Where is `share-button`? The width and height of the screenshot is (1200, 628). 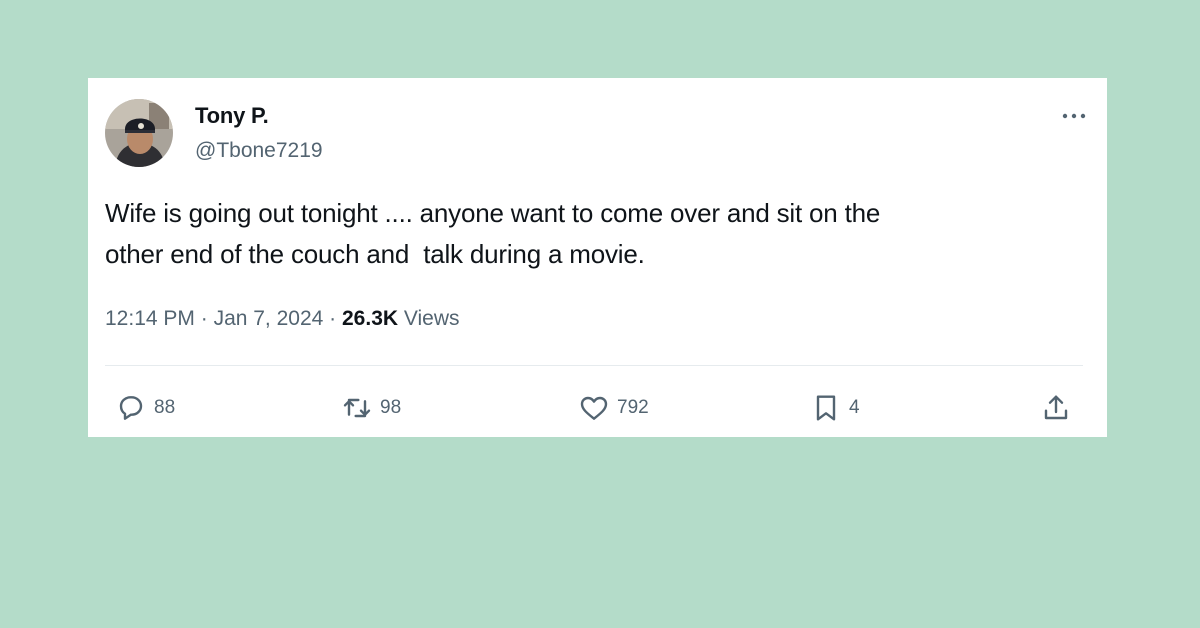
share-button is located at coordinates (1056, 408).